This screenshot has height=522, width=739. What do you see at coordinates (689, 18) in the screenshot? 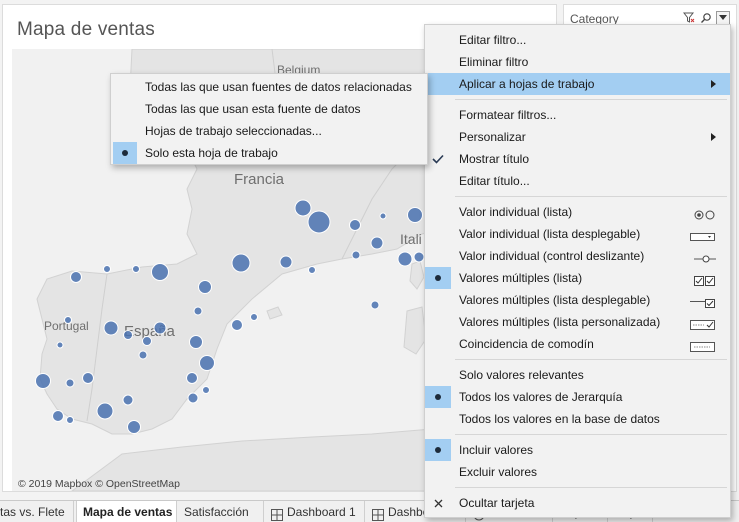
I see `clear-filter-icon` at bounding box center [689, 18].